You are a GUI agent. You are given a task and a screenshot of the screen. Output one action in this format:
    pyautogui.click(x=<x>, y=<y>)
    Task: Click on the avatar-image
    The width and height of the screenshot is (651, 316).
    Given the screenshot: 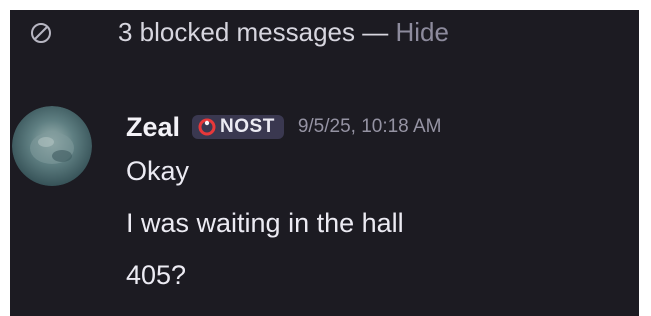 What is the action you would take?
    pyautogui.click(x=52, y=146)
    